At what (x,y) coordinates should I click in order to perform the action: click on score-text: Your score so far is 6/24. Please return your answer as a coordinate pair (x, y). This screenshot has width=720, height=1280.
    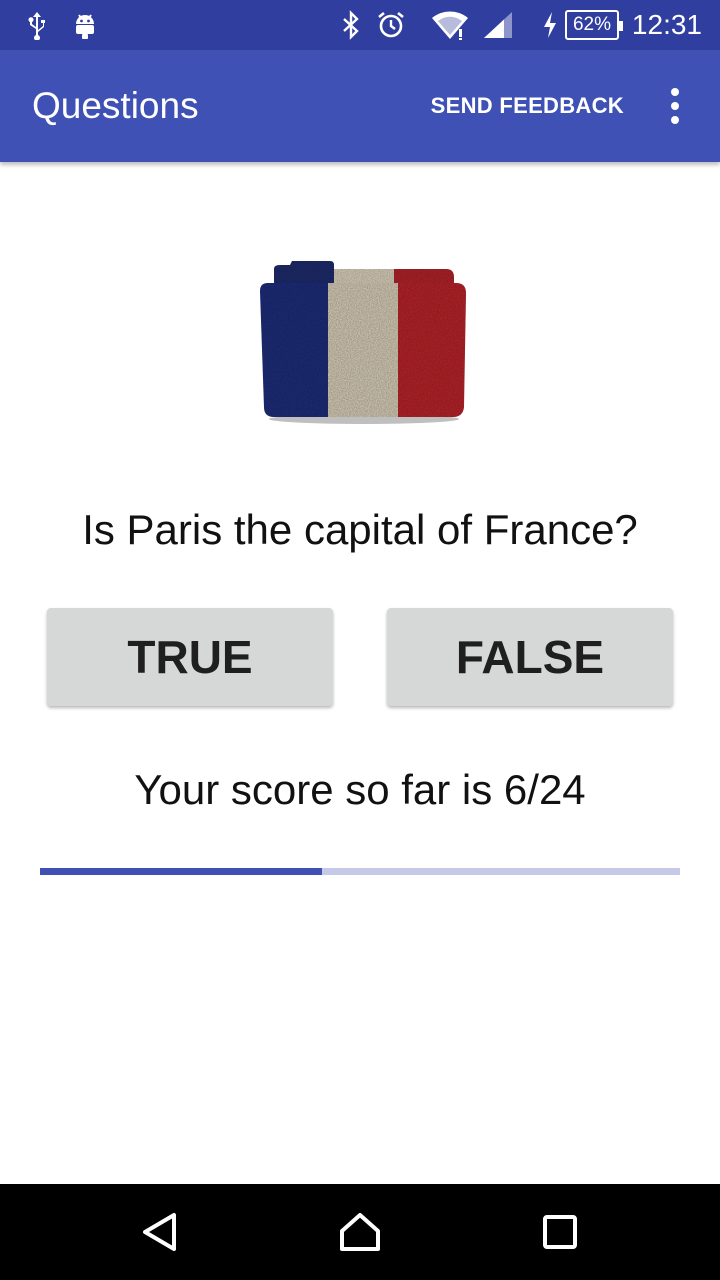
    Looking at the image, I should click on (360, 789).